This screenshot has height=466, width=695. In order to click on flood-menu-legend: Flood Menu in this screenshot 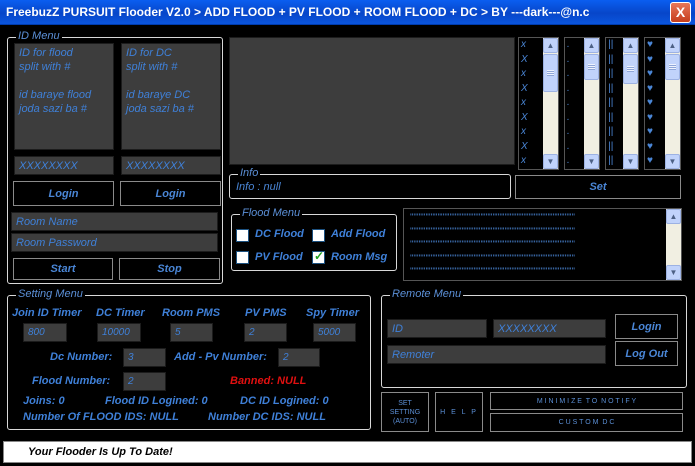, I will do `click(271, 213)`.